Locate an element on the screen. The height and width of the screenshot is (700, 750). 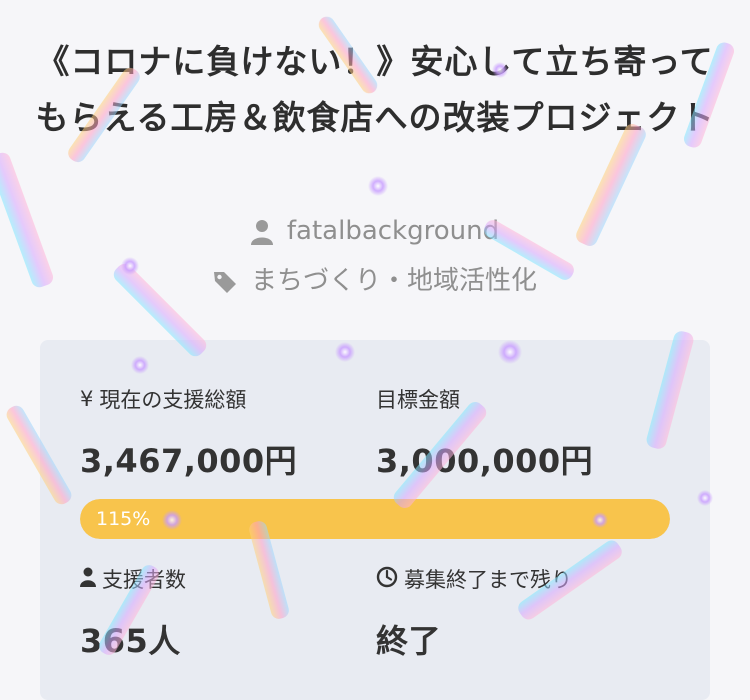
progress-fill is located at coordinates (375, 519).